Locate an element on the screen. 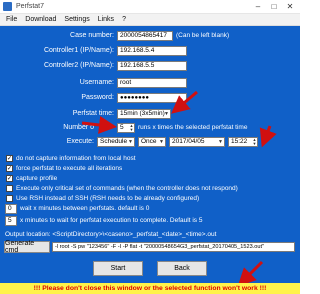 The width and height of the screenshot is (320, 294). arrow-warning-icon is located at coordinates (250, 273).